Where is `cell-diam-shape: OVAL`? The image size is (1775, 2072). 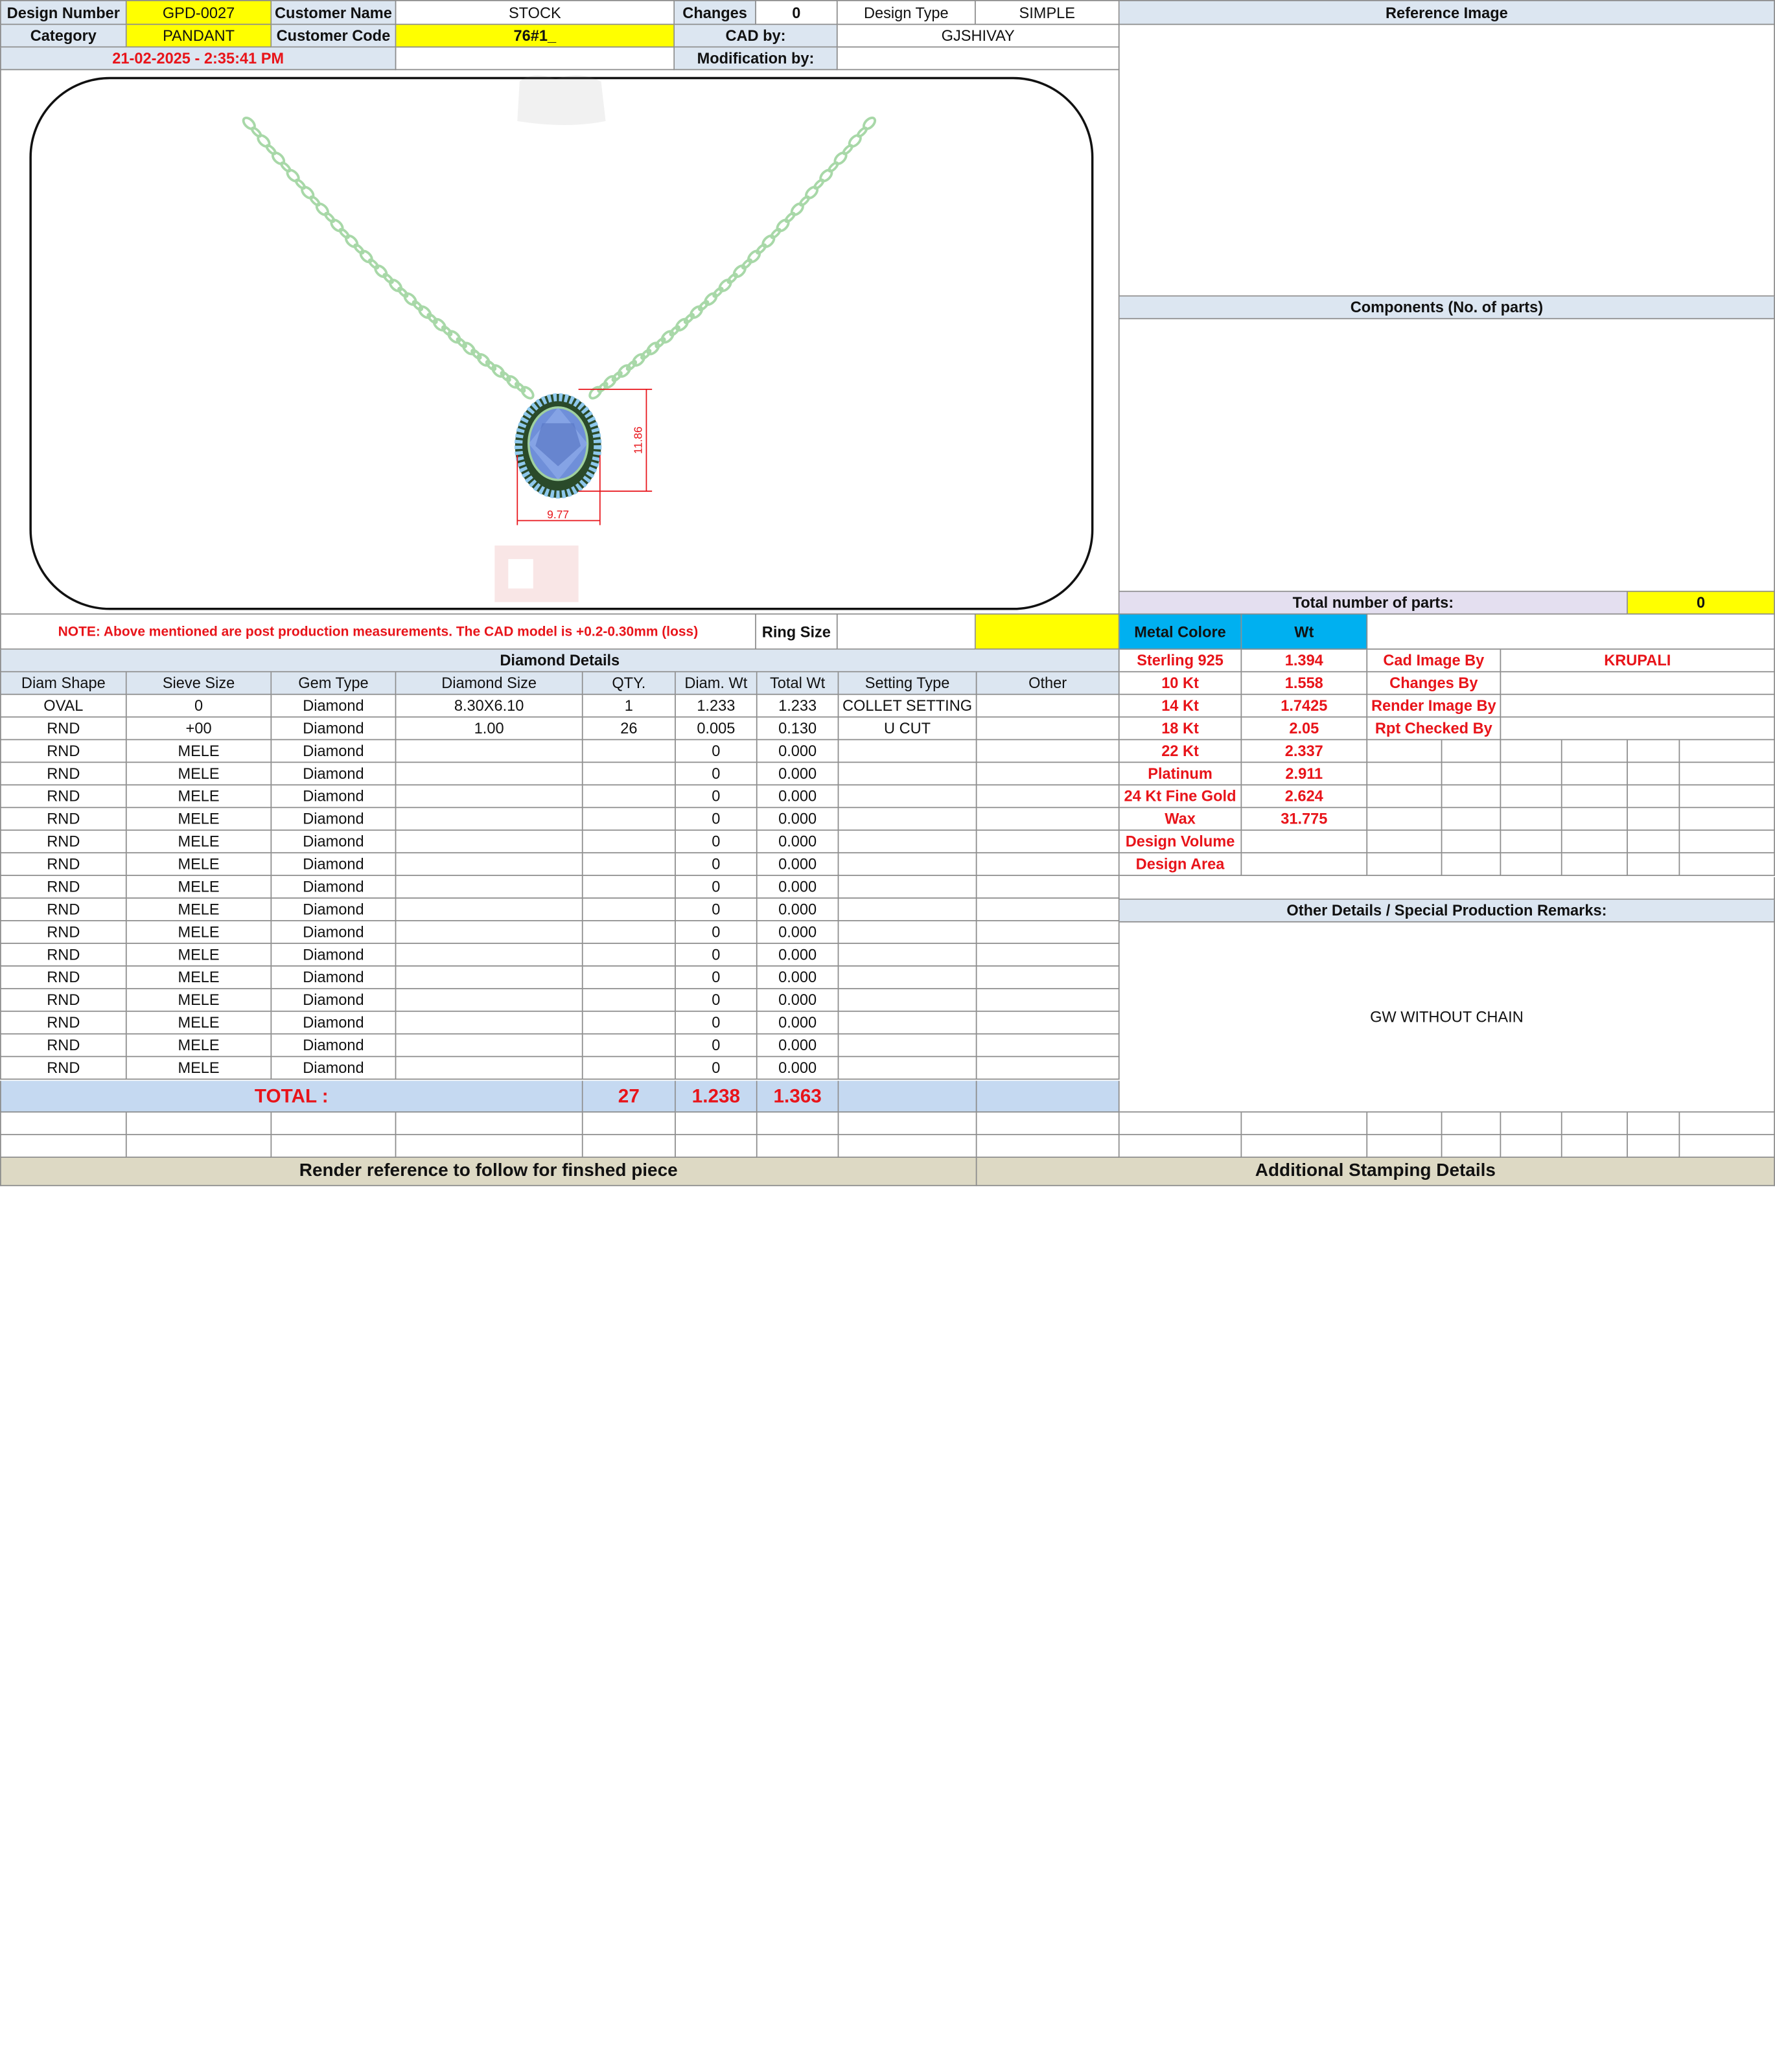 cell-diam-shape: OVAL is located at coordinates (64, 706).